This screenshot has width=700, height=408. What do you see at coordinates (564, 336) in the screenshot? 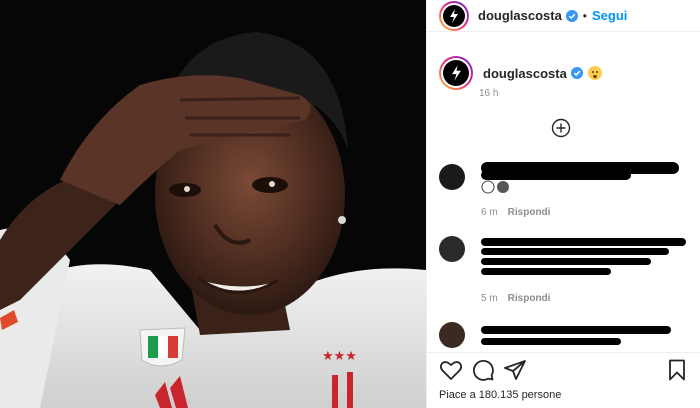
I see `list-item` at bounding box center [564, 336].